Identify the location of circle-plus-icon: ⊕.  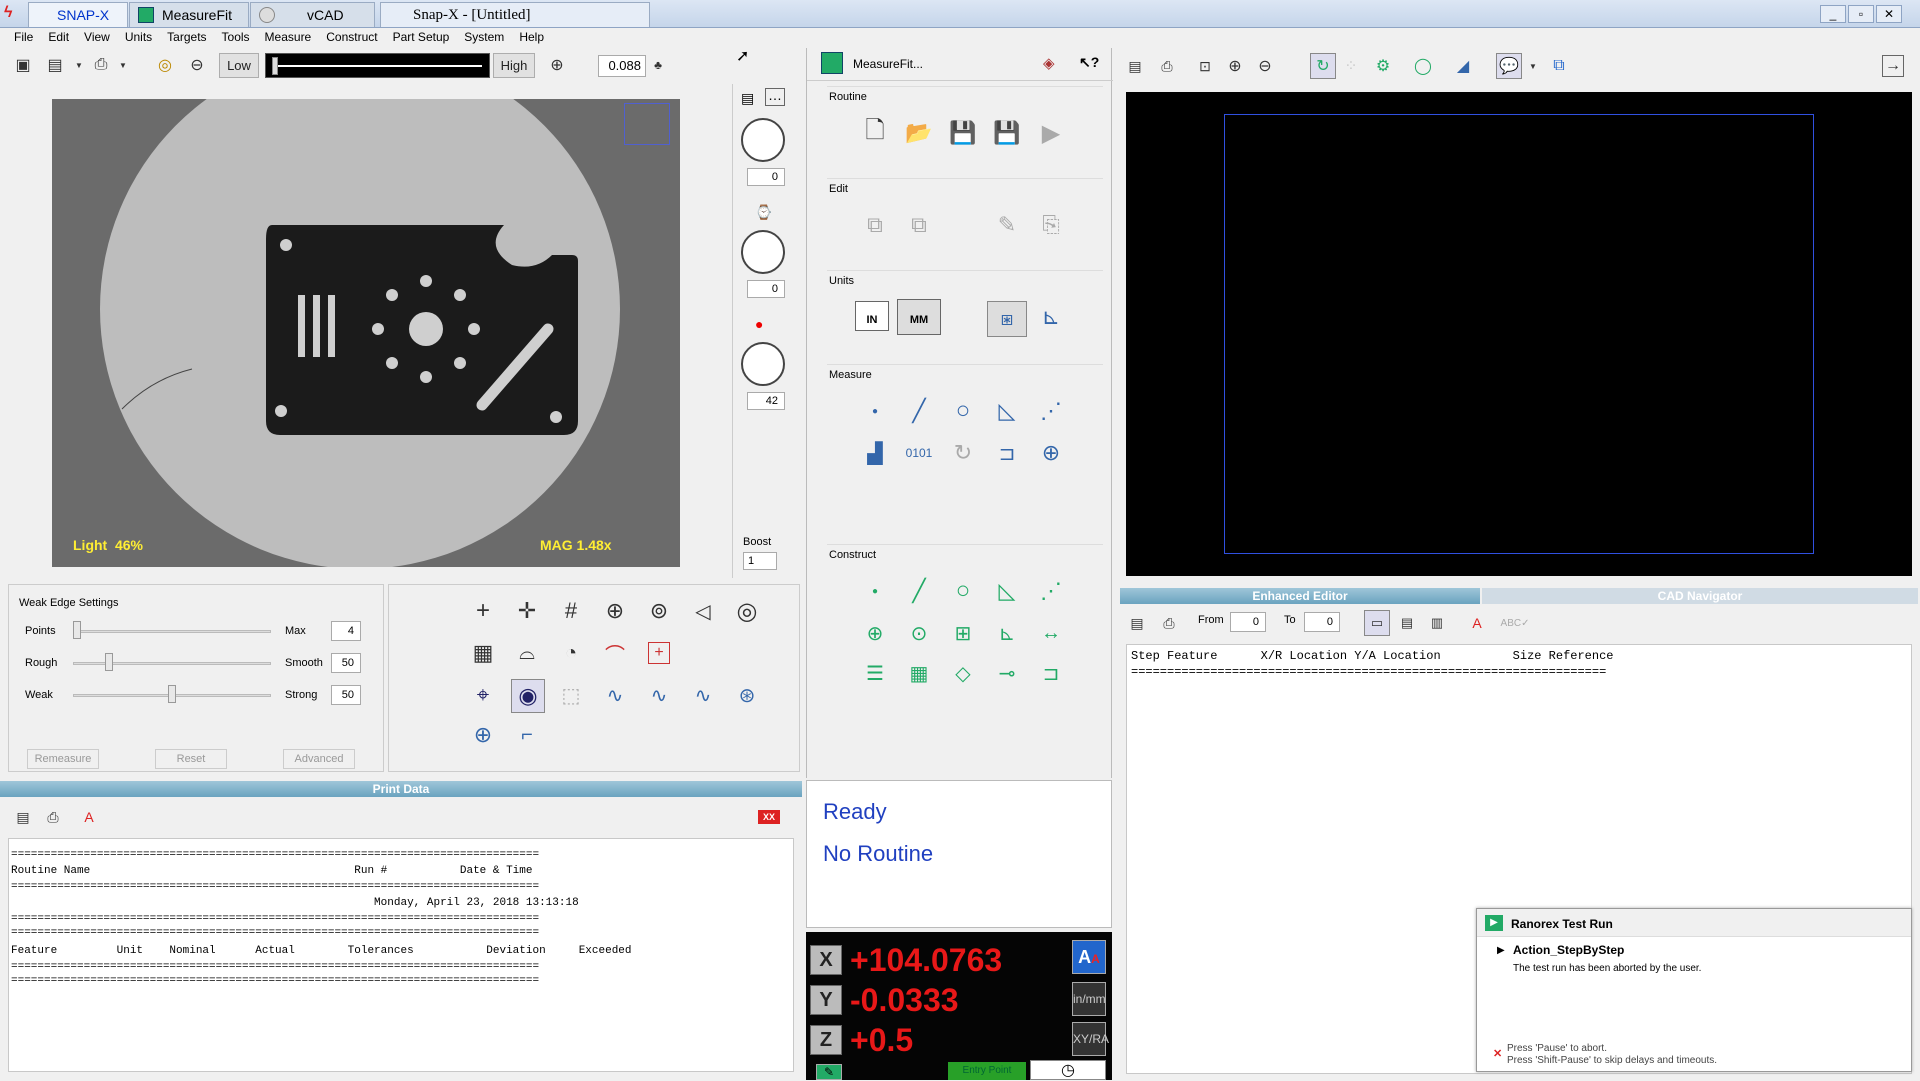
(615, 611).